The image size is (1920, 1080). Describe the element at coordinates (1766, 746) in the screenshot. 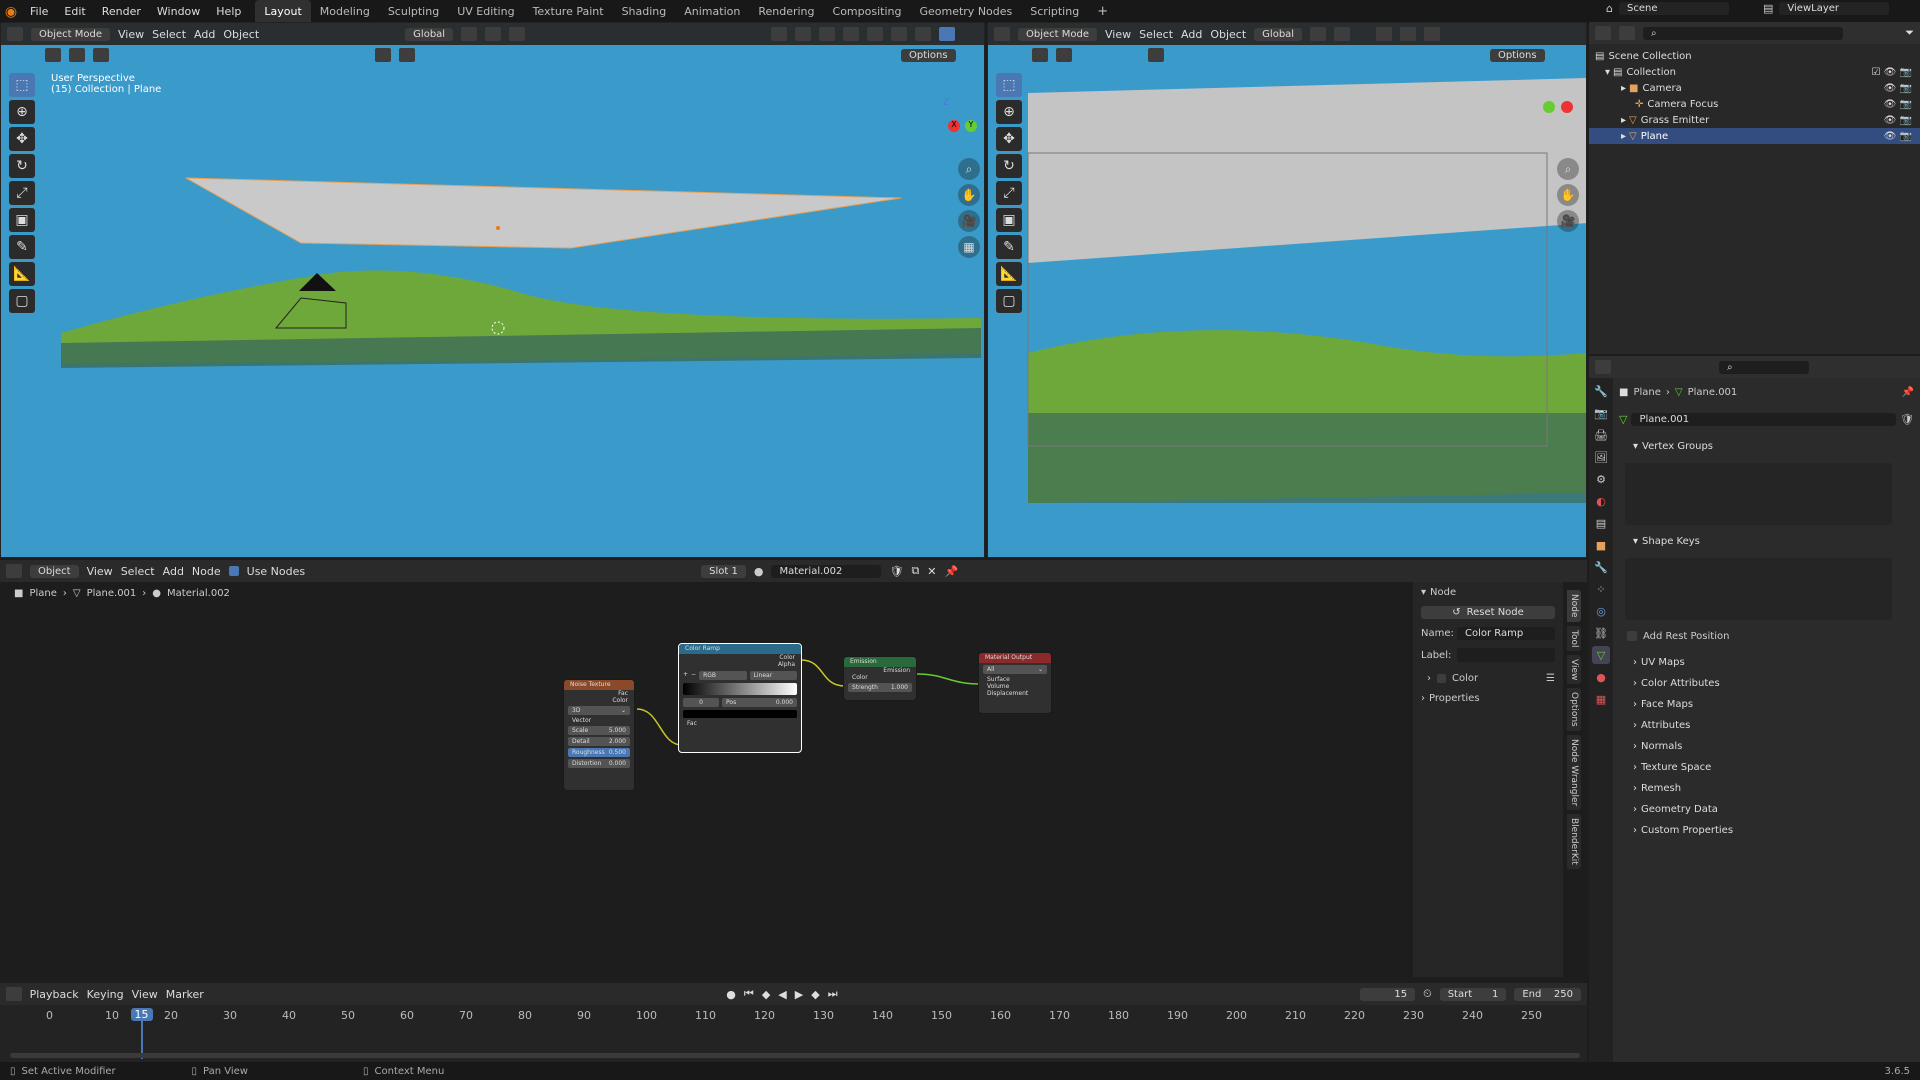

I see `panel-normals: › Normals` at that location.